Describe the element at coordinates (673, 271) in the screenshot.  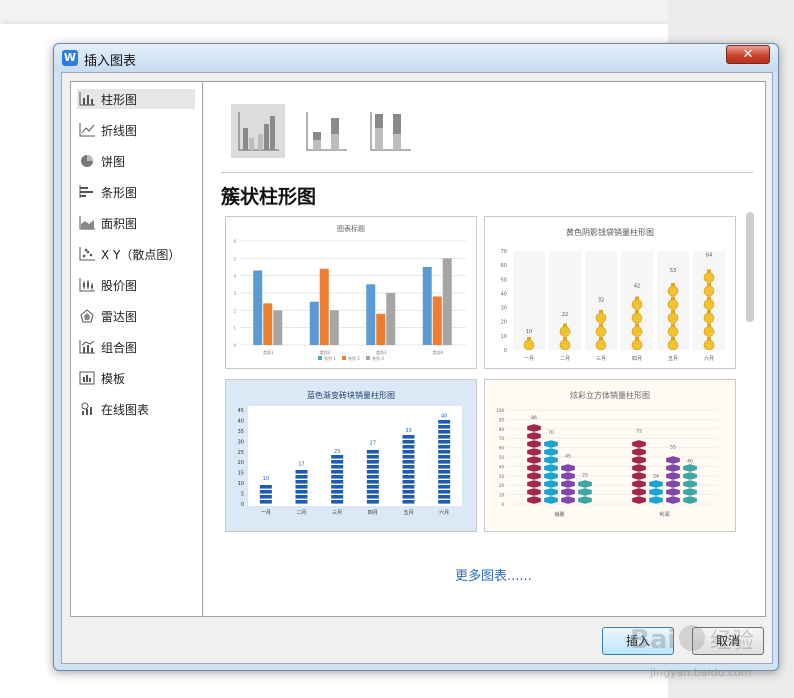
I see `data-label: 53` at that location.